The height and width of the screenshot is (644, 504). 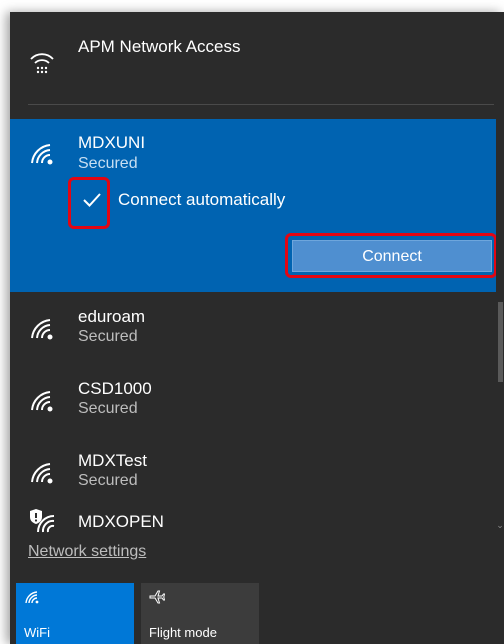 What do you see at coordinates (112, 460) in the screenshot?
I see `network-name: MDXTest` at bounding box center [112, 460].